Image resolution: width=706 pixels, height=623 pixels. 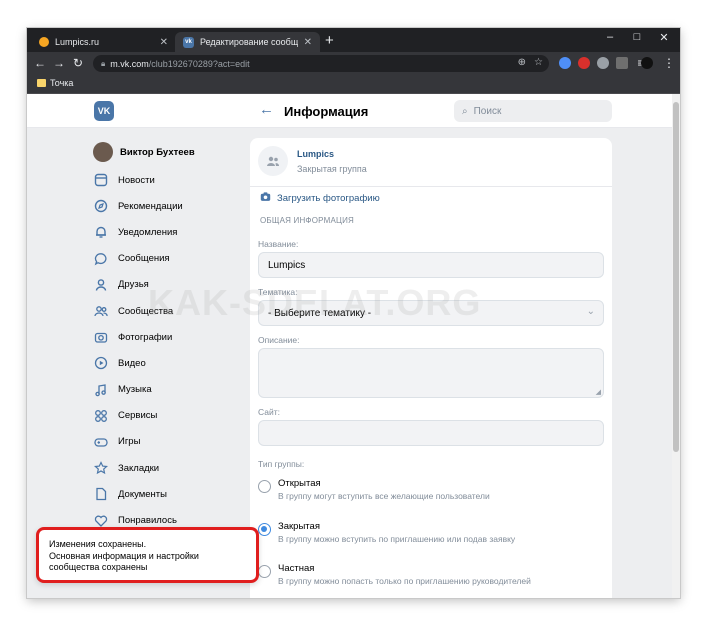 I want to click on radio-title: Частная, so click(x=296, y=568).